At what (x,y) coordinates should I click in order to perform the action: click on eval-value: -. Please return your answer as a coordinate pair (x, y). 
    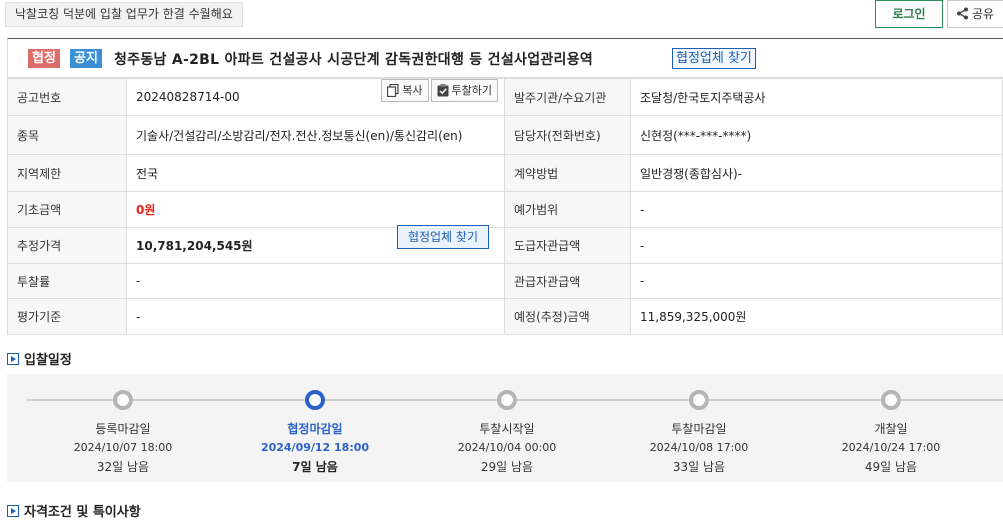
    Looking at the image, I should click on (315, 316).